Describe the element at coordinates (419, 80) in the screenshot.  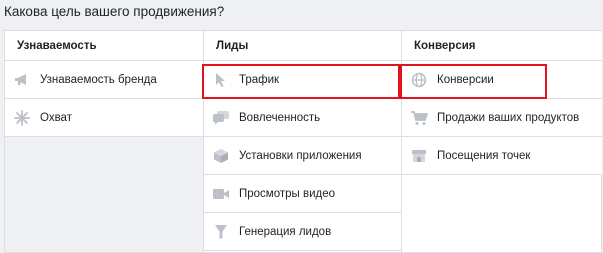
I see `globe-icon` at that location.